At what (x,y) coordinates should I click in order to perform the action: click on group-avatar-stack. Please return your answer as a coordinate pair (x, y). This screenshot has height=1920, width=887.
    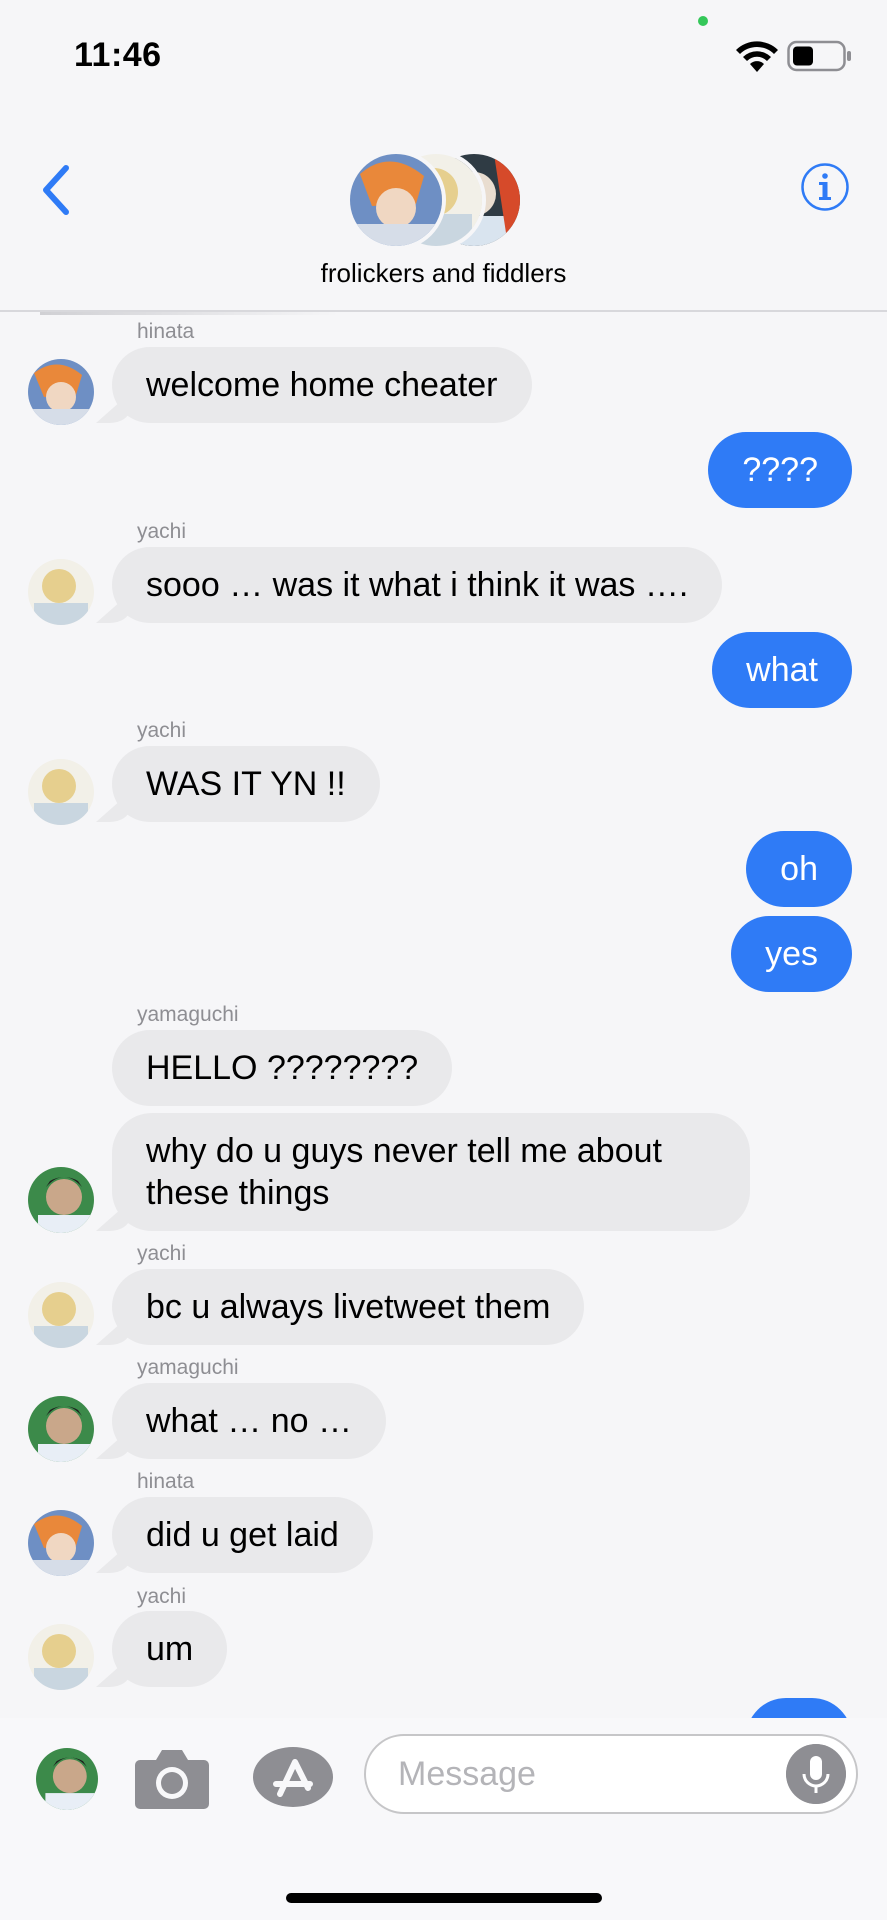
    Looking at the image, I should click on (436, 200).